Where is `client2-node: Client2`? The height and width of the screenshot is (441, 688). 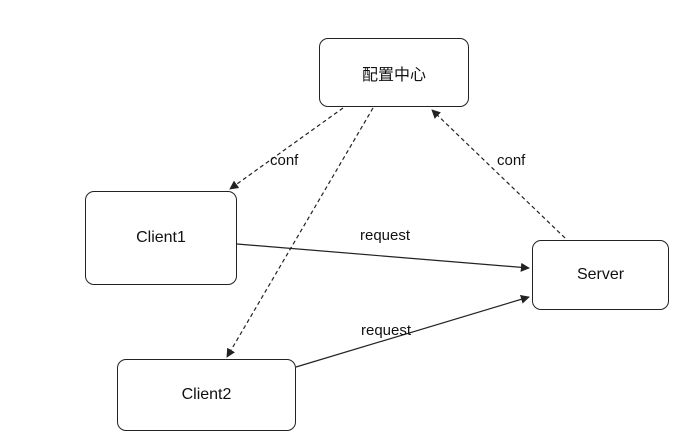 client2-node: Client2 is located at coordinates (206, 395).